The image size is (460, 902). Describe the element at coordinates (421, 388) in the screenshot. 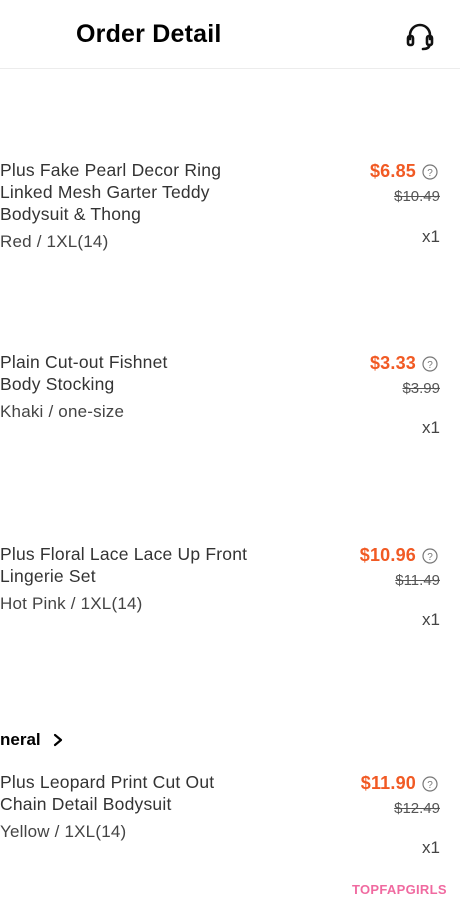

I see `item-original-price: $3.99` at that location.